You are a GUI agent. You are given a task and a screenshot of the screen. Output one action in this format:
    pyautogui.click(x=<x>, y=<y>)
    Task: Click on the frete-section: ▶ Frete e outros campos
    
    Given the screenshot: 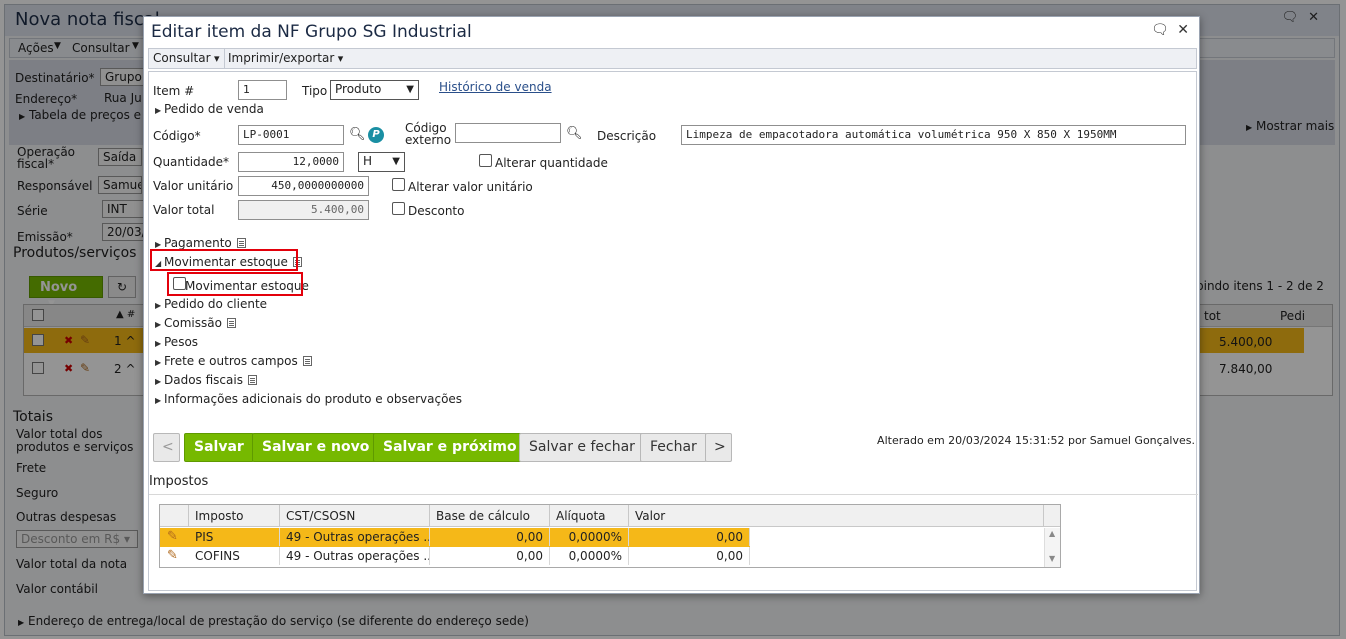 What is the action you would take?
    pyautogui.click(x=233, y=361)
    